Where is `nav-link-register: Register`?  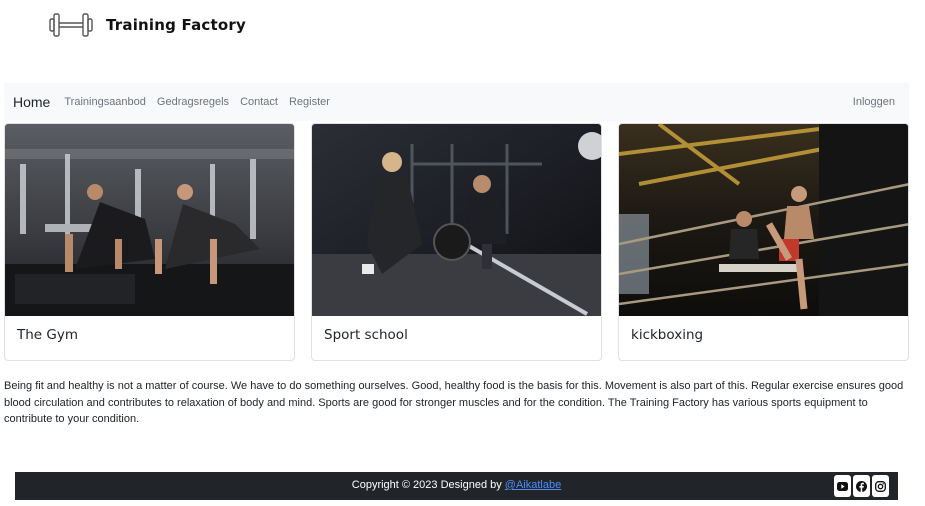 nav-link-register: Register is located at coordinates (309, 102).